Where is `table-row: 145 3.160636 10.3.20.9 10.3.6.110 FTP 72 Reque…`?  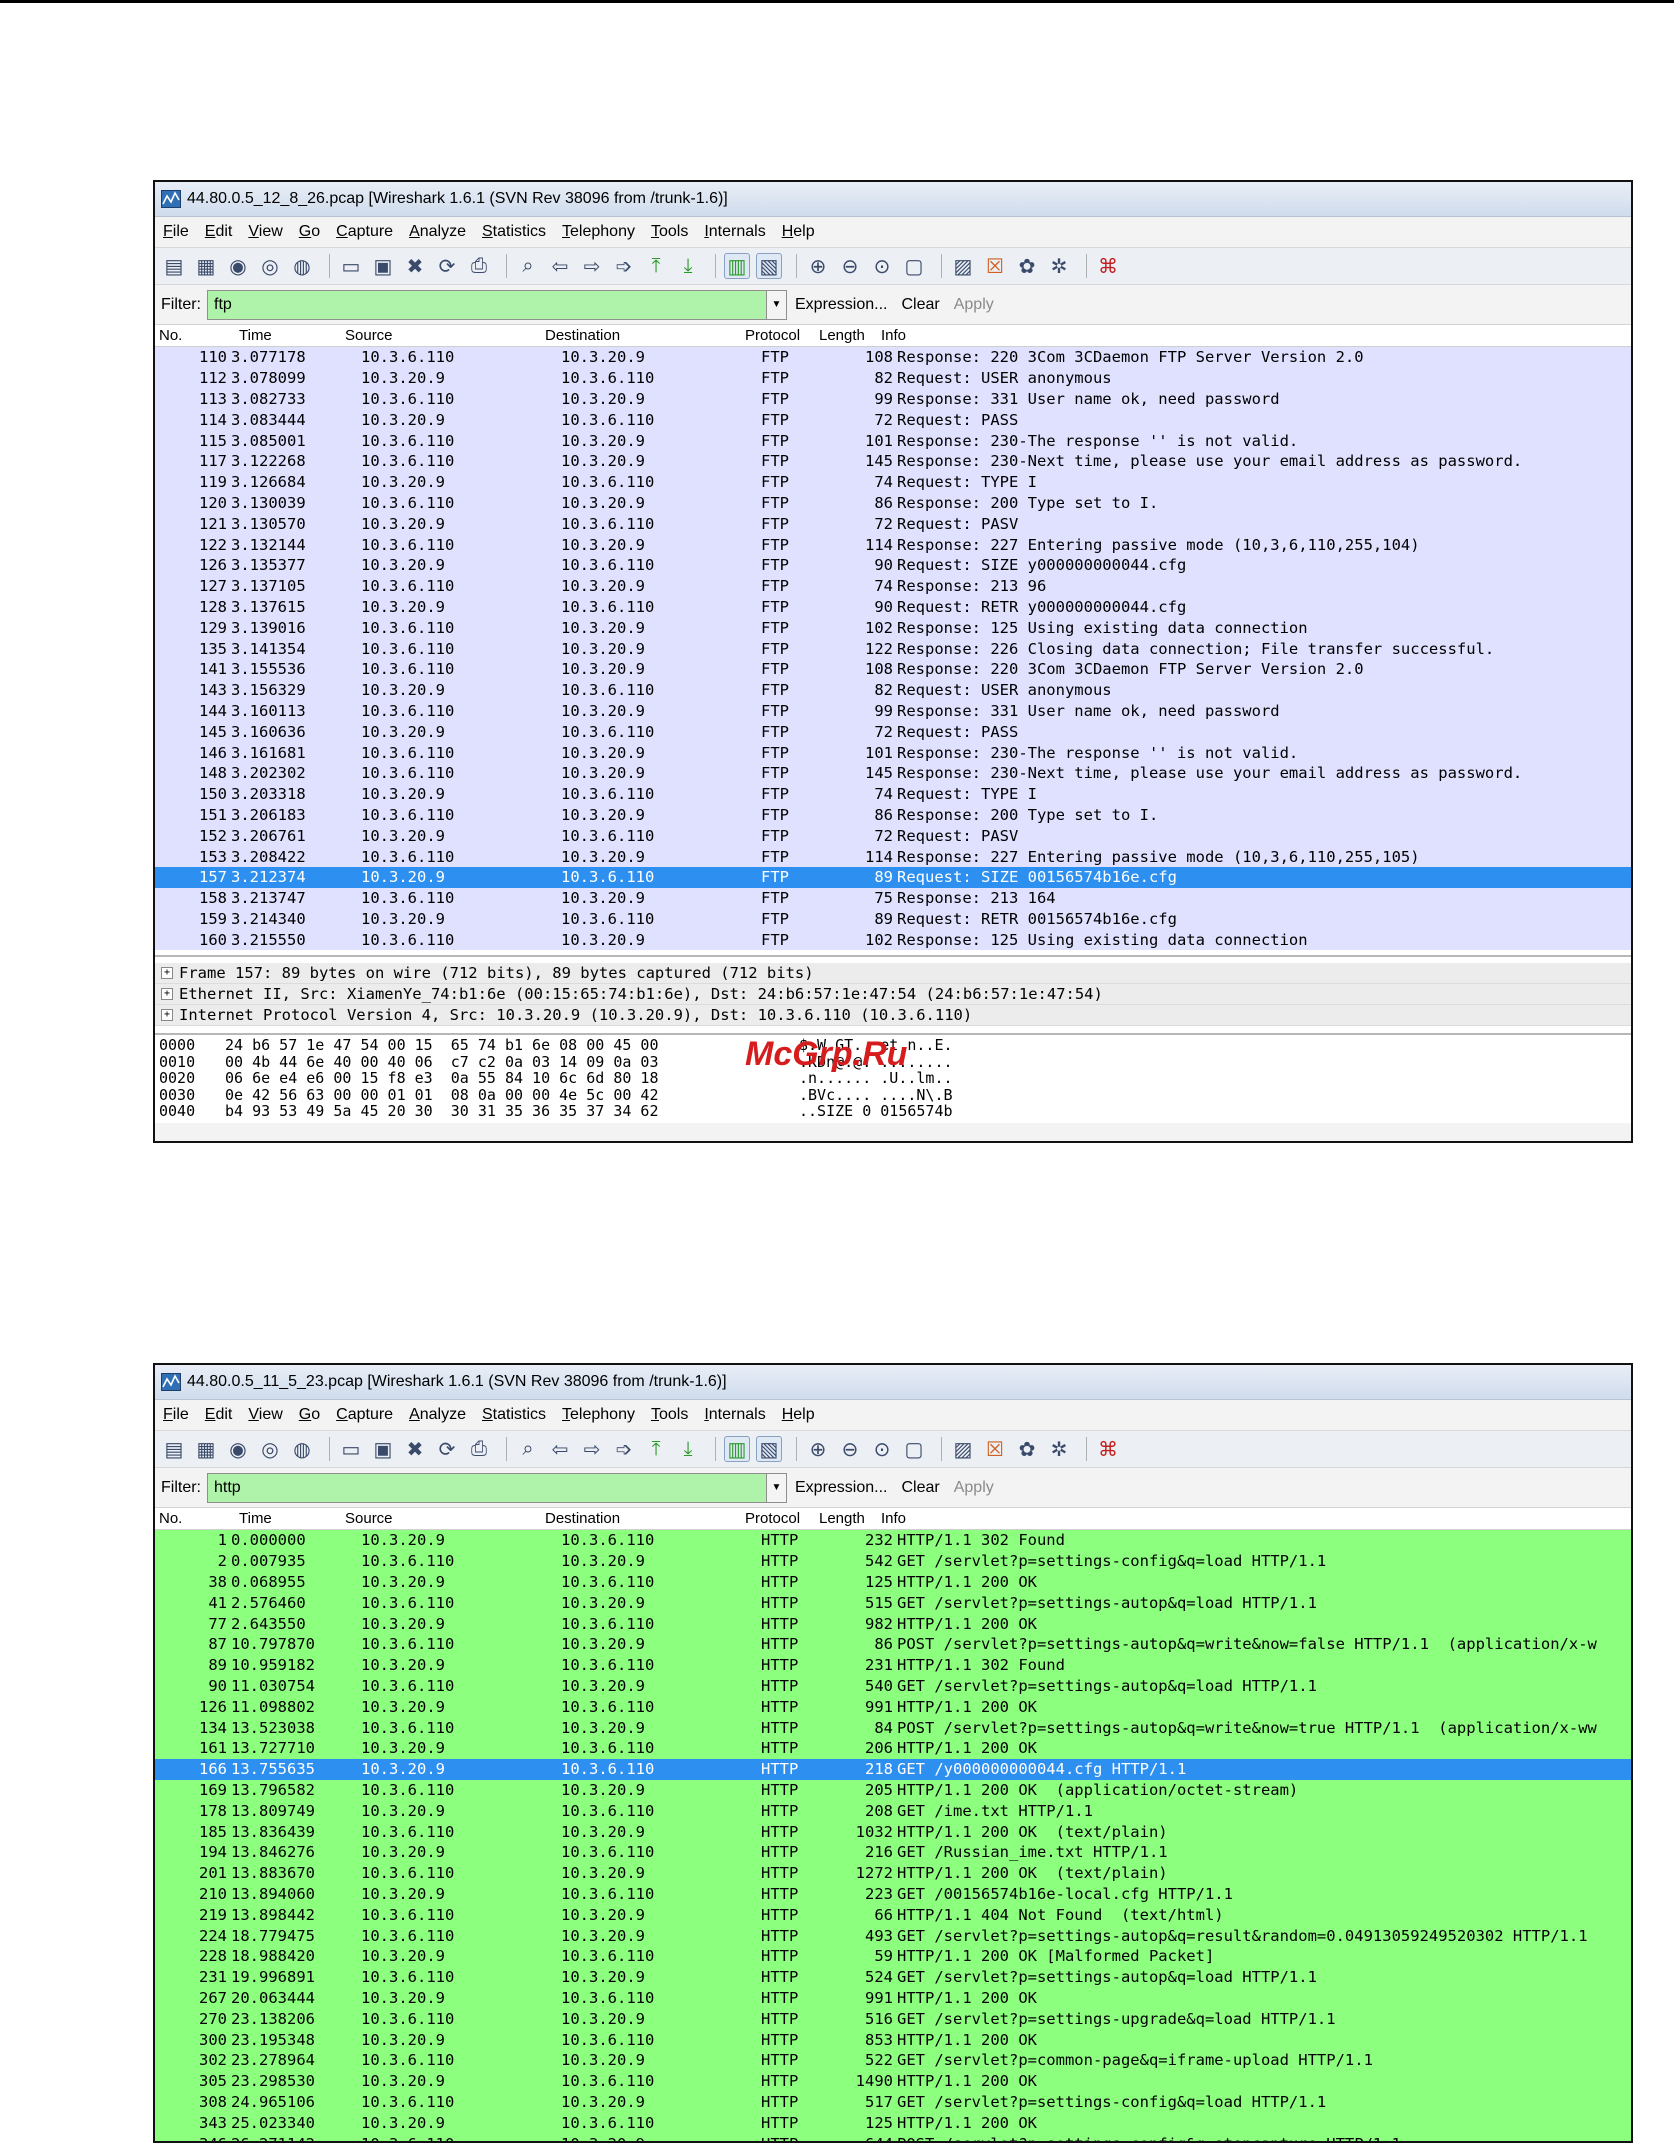 table-row: 145 3.160636 10.3.20.9 10.3.6.110 FTP 72 Reque… is located at coordinates (893, 732).